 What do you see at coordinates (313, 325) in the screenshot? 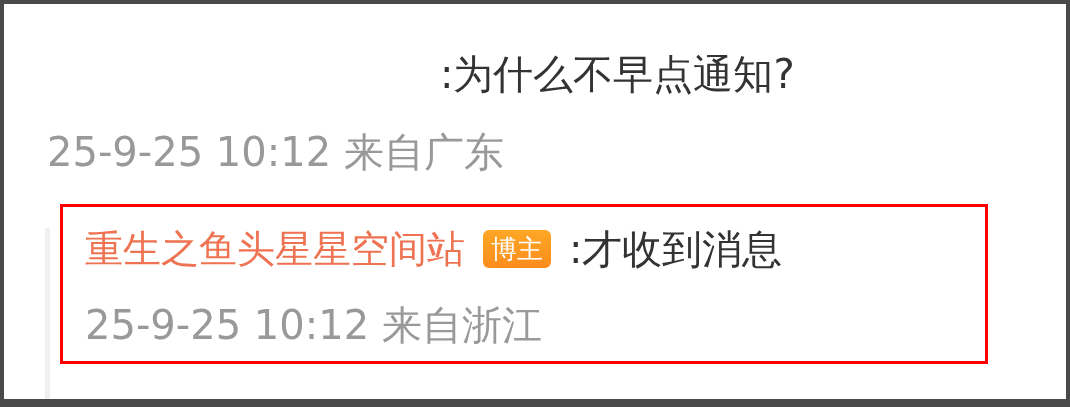
I see `reply-timestamp: 25-9-25 10:12 来自浙江` at bounding box center [313, 325].